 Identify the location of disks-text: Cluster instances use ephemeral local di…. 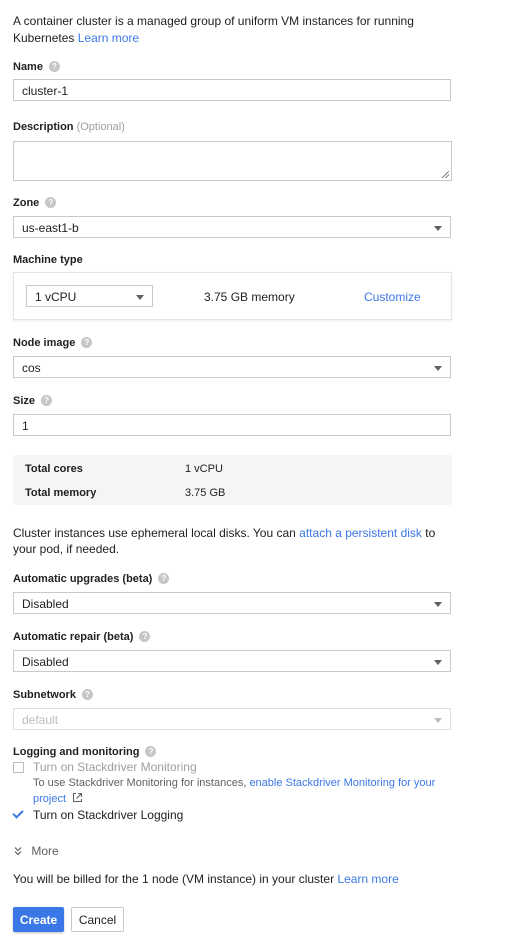
(253, 541).